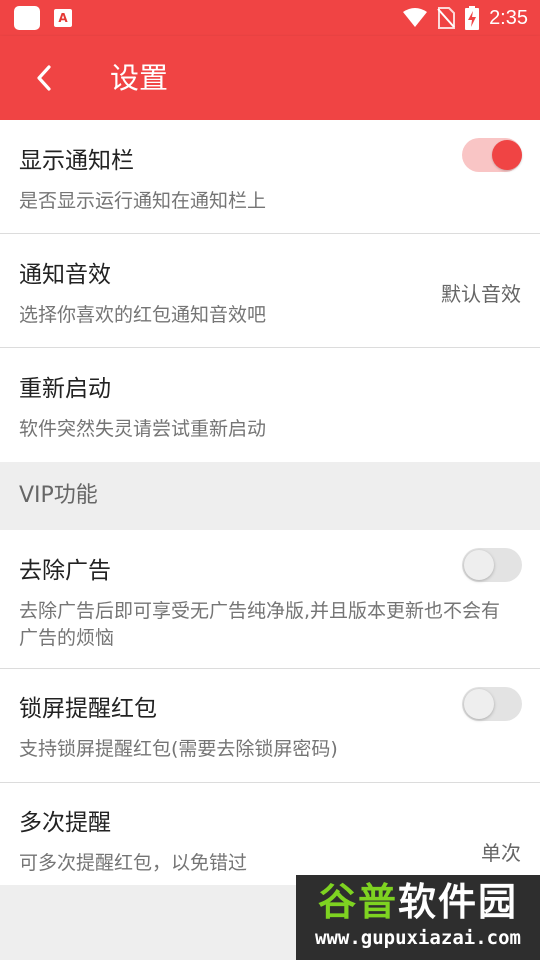 The image size is (540, 960). I want to click on setting-value: 单次, so click(501, 853).